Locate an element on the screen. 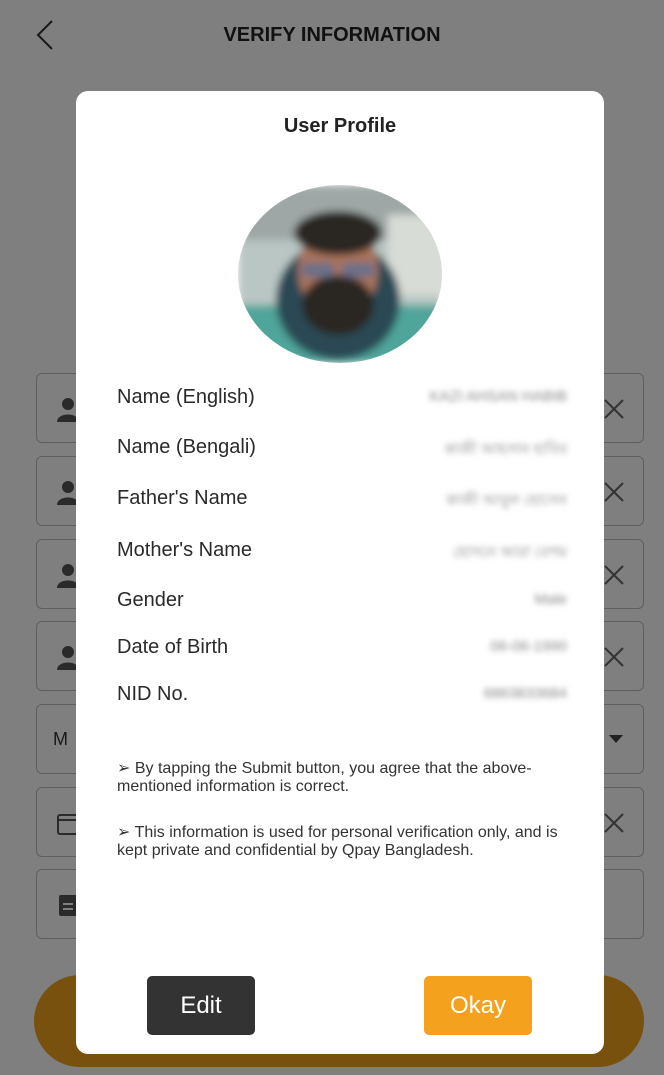  info-row-date-of-birth: Date of Birth 06-06-1990 is located at coordinates (342, 649).